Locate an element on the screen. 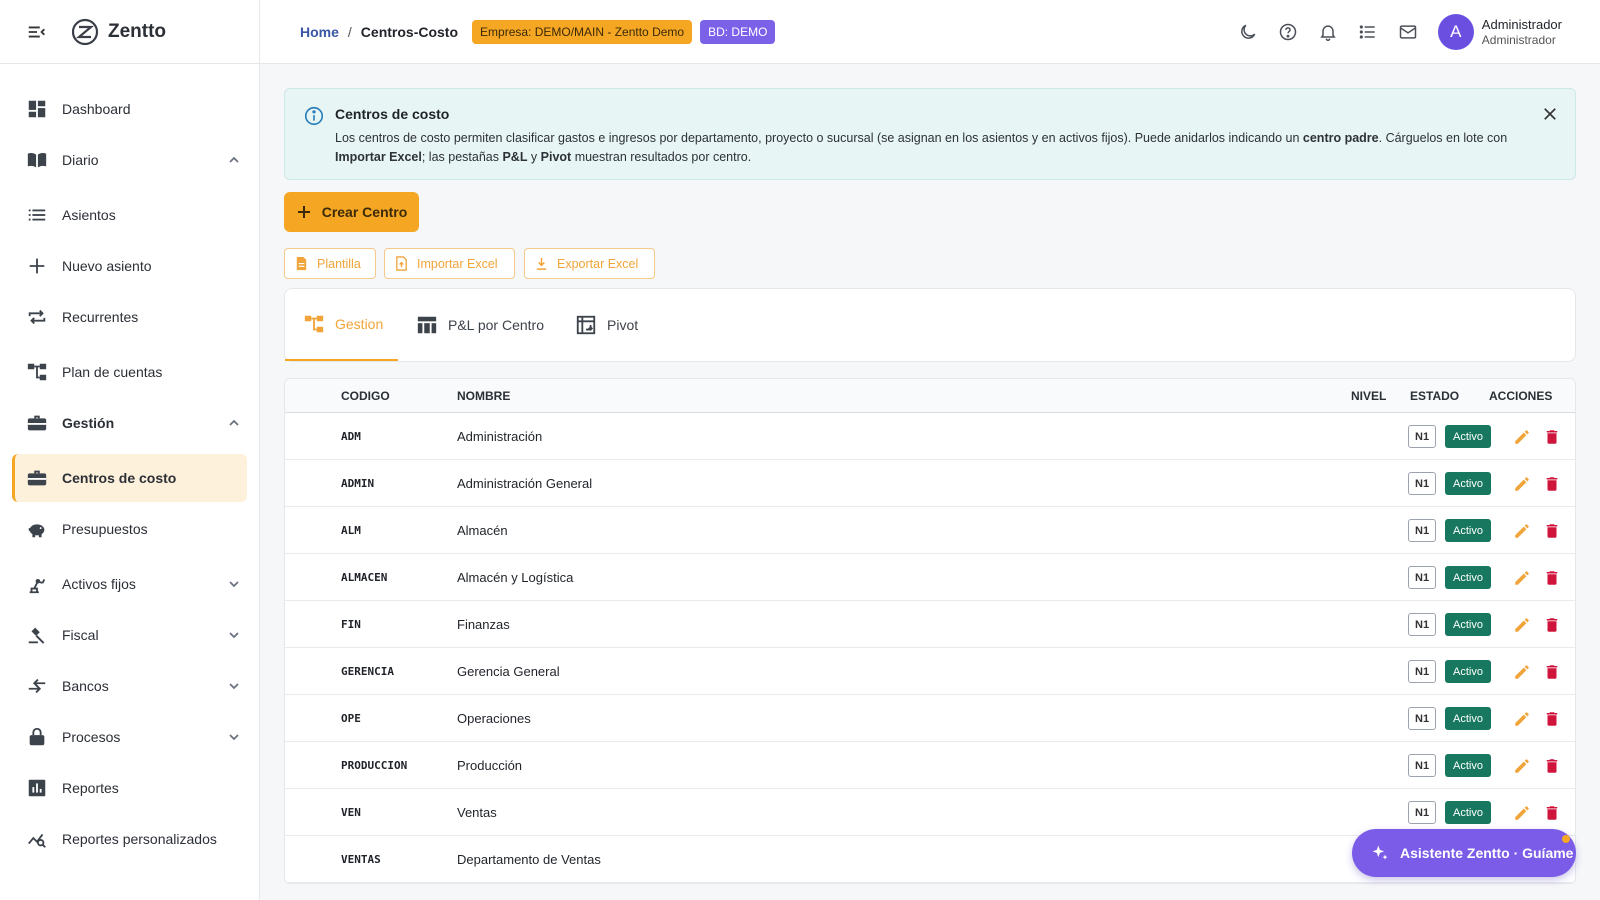 This screenshot has width=1600, height=900. table-row: FIN Finanzas N1 Activo is located at coordinates (930, 624).